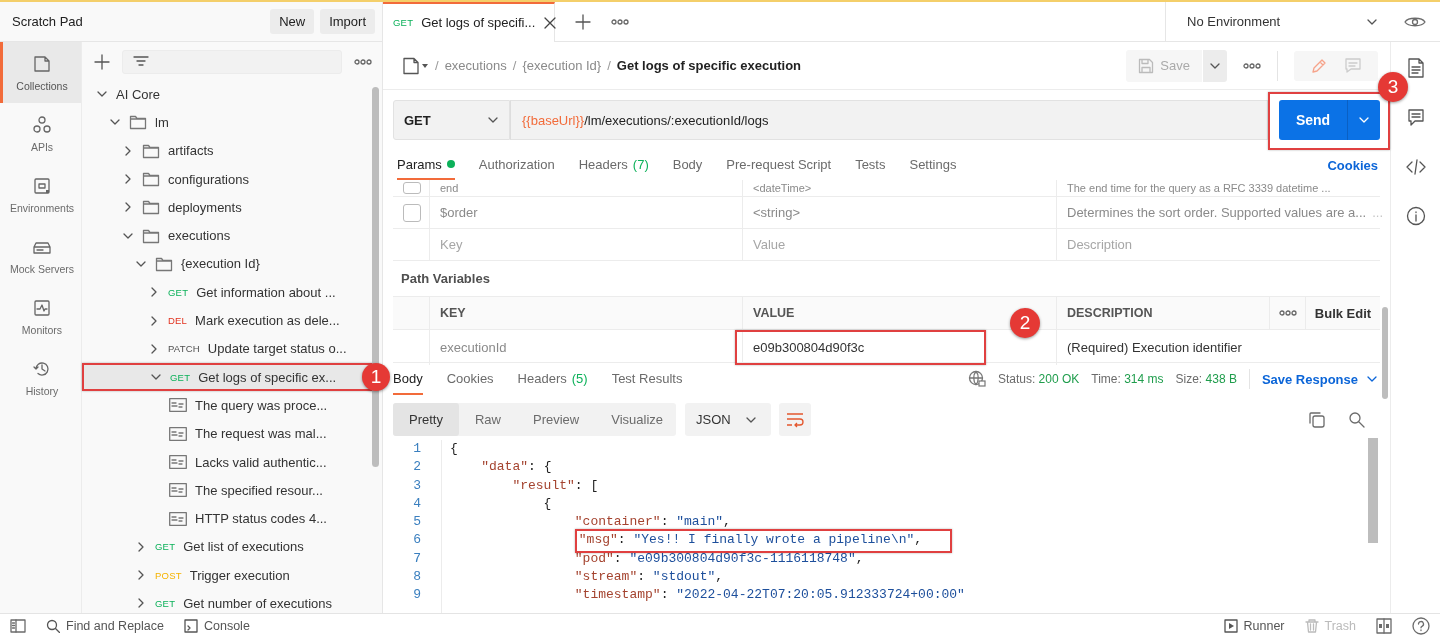 Image resolution: width=1440 pixels, height=638 pixels. Describe the element at coordinates (1343, 313) in the screenshot. I see `bulk-edit-button: Bulk Edit` at that location.